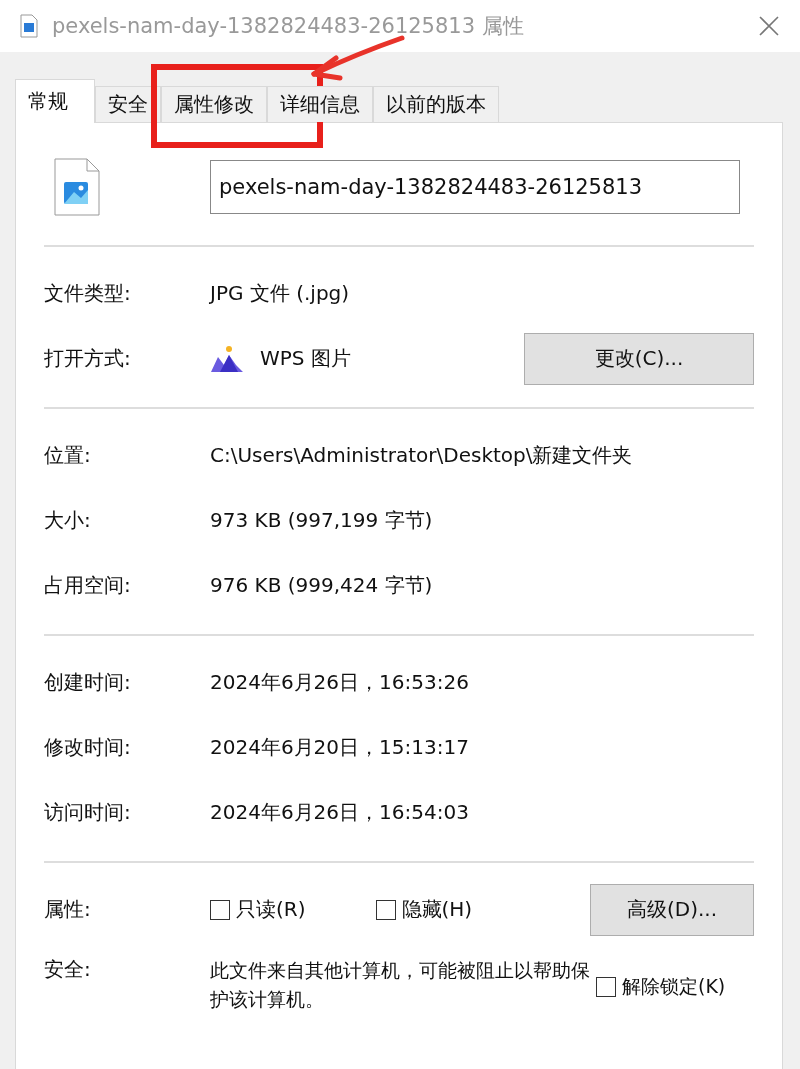  Describe the element at coordinates (128, 104) in the screenshot. I see `tab: 安全` at that location.